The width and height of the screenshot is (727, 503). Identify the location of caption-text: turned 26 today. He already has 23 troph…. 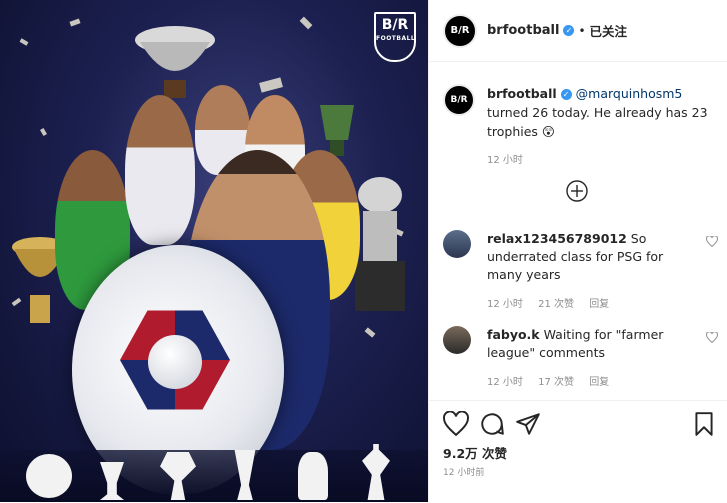
(597, 122).